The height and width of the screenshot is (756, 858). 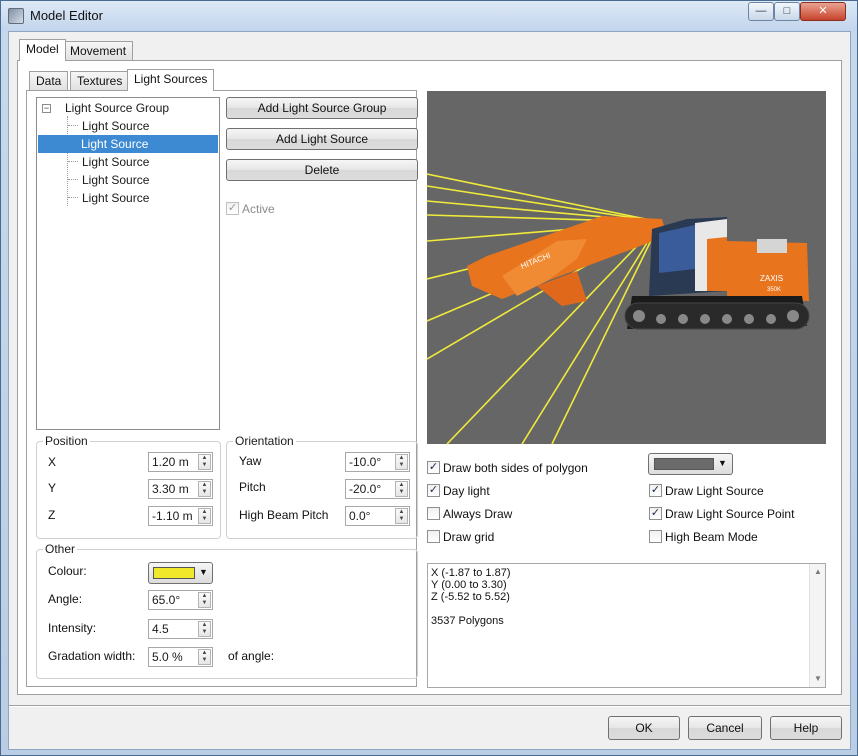 What do you see at coordinates (66, 15) in the screenshot?
I see `window-title: Model Editor` at bounding box center [66, 15].